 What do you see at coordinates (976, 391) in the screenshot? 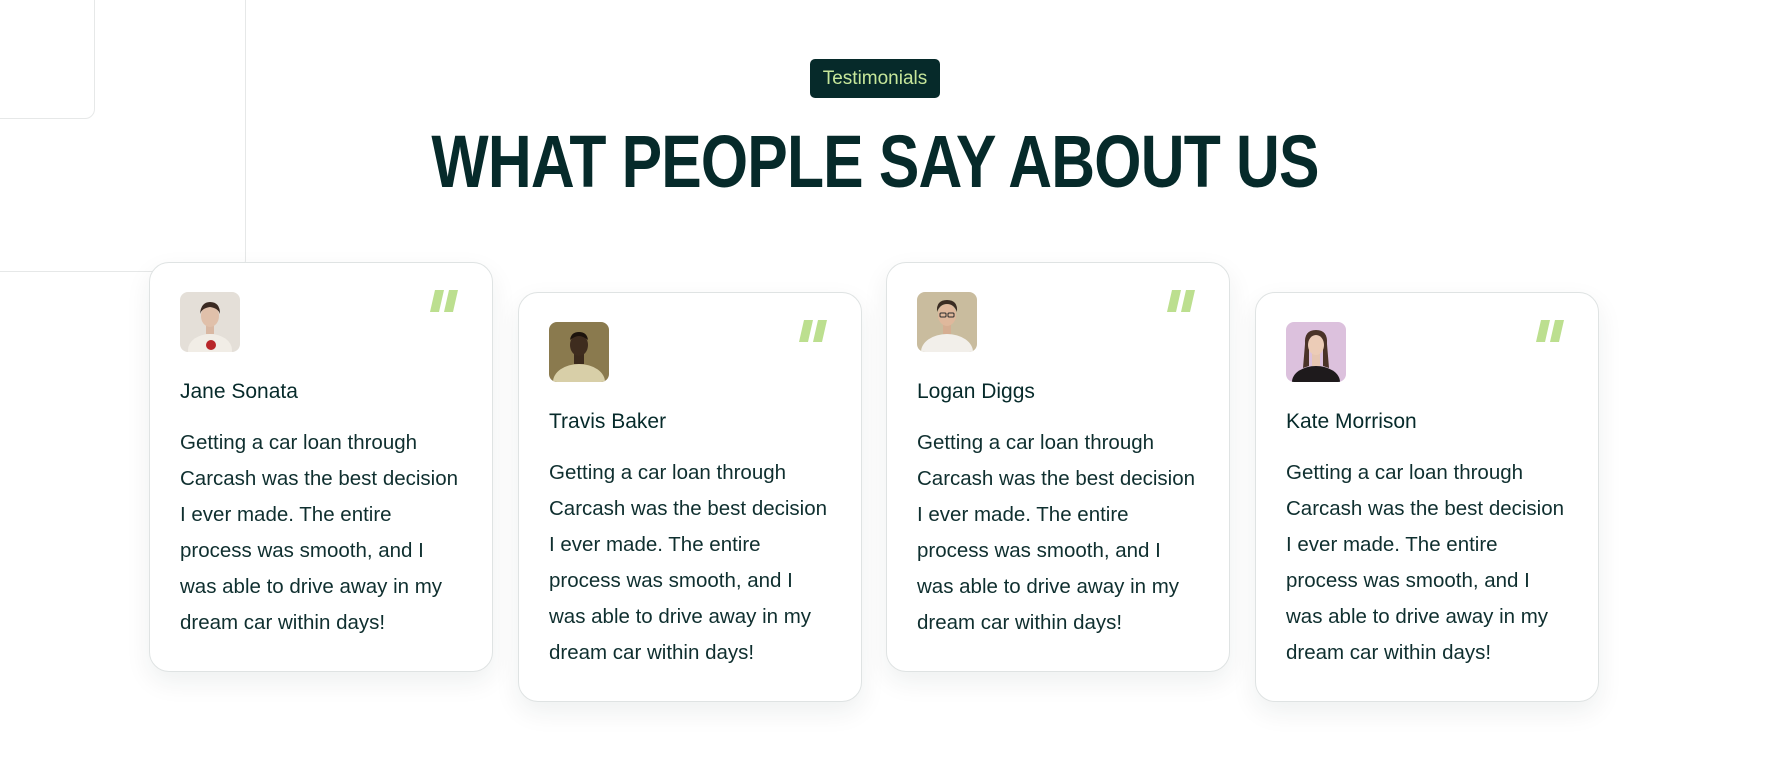
I see `testimonial-name: Logan Diggs` at bounding box center [976, 391].